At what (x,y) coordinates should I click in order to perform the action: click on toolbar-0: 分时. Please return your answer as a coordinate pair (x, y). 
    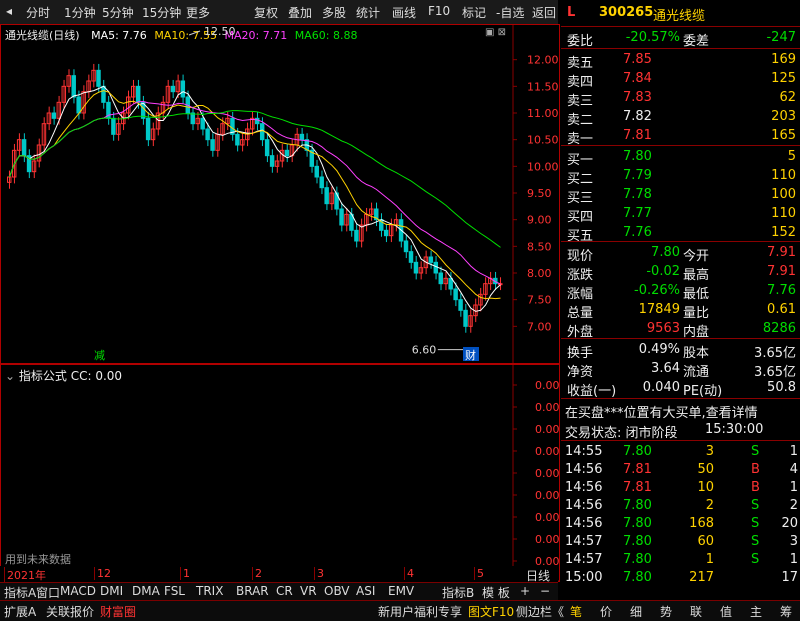
    Looking at the image, I should click on (38, 12).